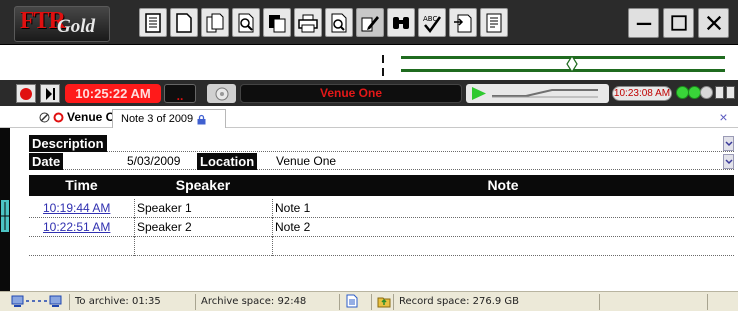  What do you see at coordinates (352, 301) in the screenshot?
I see `document-icon` at bounding box center [352, 301].